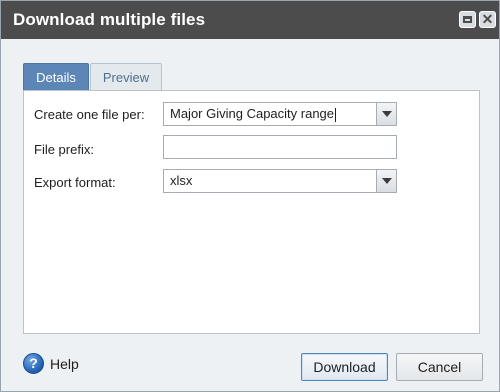  Describe the element at coordinates (64, 364) in the screenshot. I see `help-label: Help` at that location.